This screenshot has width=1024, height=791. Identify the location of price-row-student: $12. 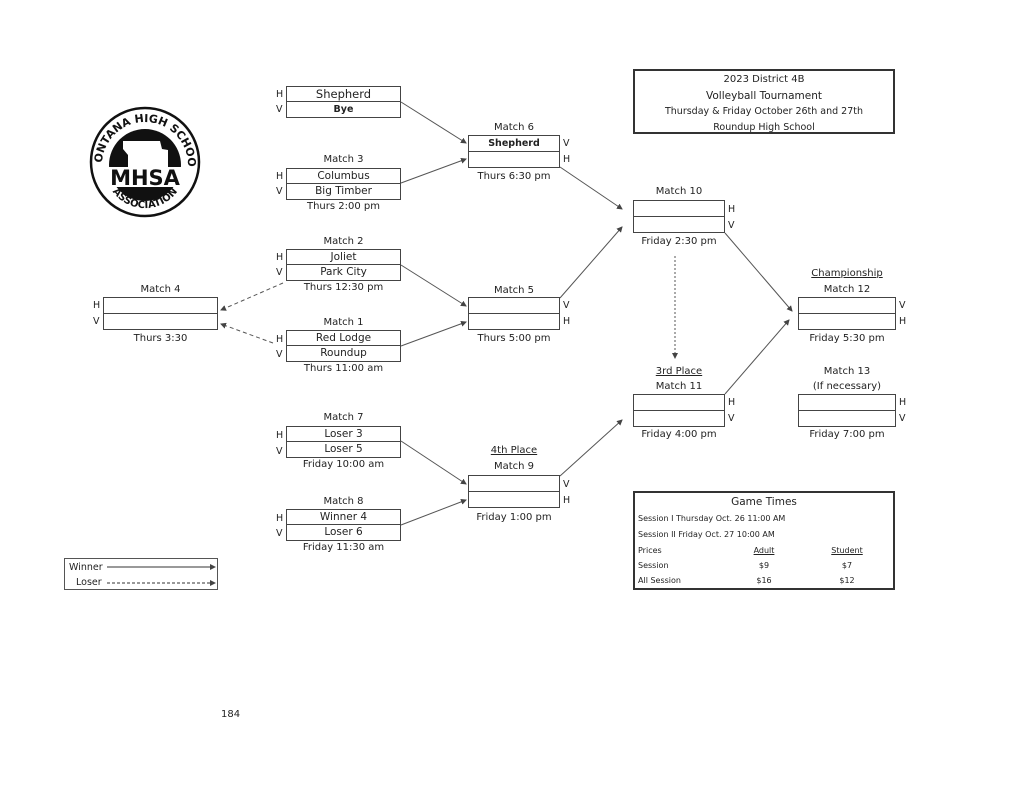
(847, 580).